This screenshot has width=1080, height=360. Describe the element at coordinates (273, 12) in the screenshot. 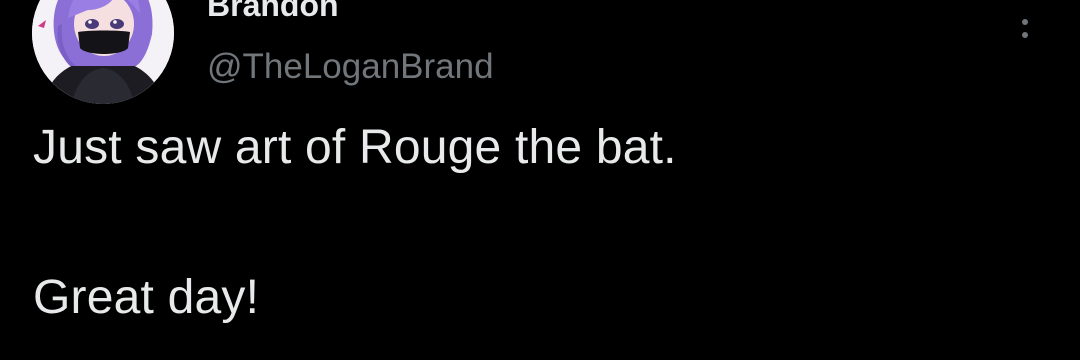

I see `author-display-name: Brandon` at that location.